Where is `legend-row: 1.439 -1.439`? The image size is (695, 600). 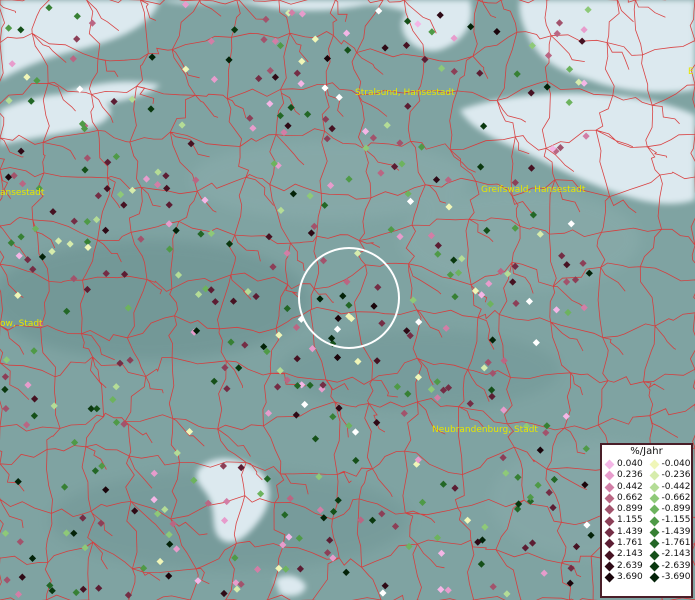
legend-row: 1.439 -1.439 is located at coordinates (646, 532).